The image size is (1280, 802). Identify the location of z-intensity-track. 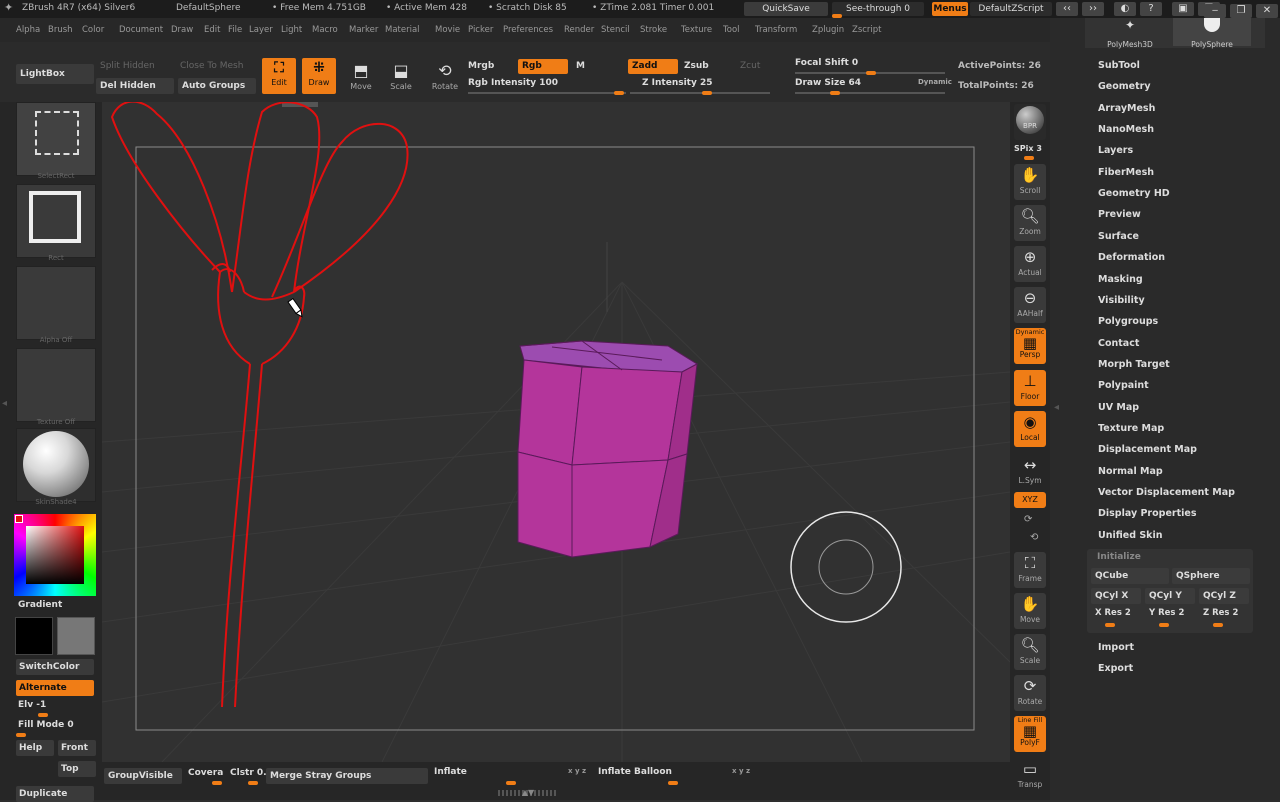
(700, 93).